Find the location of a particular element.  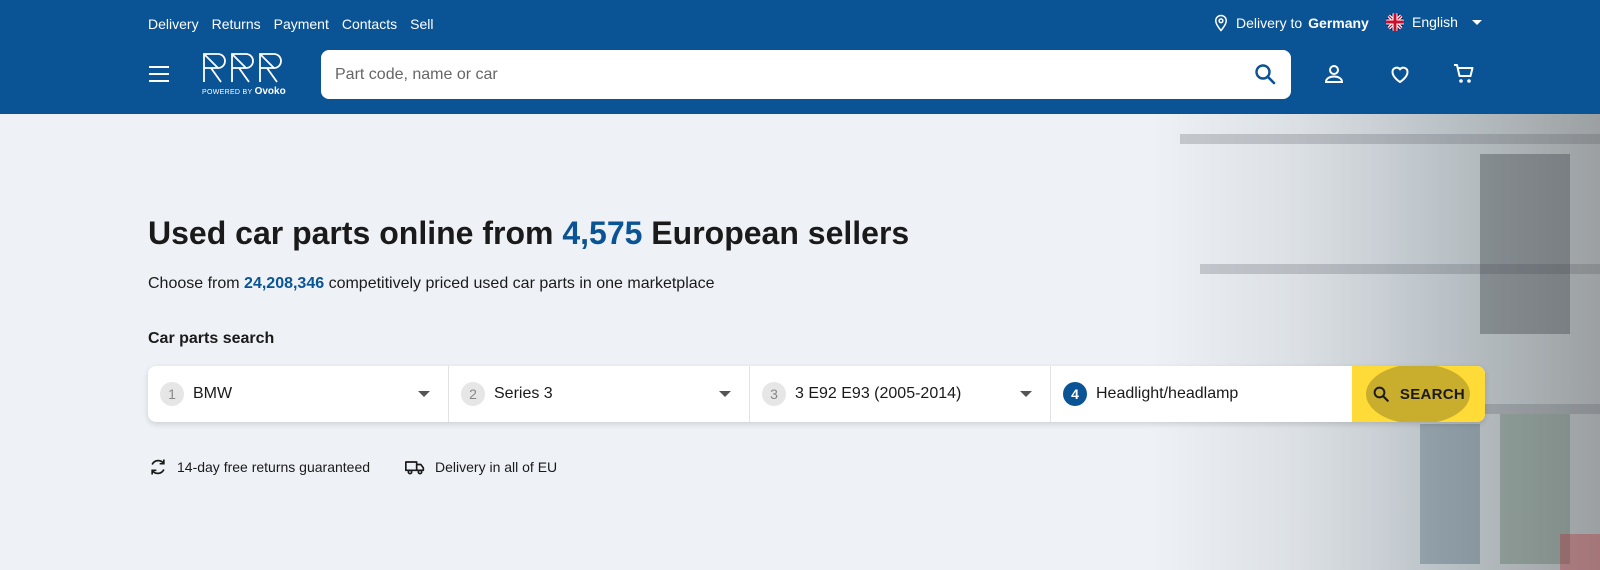

logo-mark is located at coordinates (242, 68).